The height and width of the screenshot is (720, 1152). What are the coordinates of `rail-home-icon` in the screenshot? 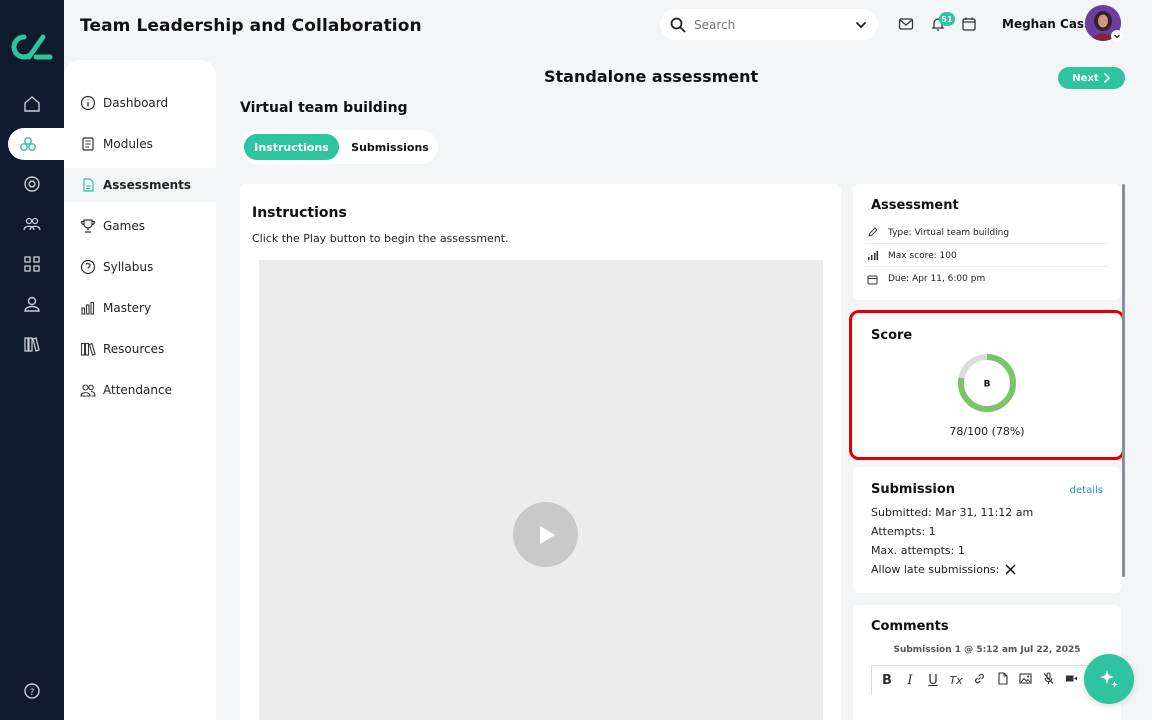 It's located at (32, 104).